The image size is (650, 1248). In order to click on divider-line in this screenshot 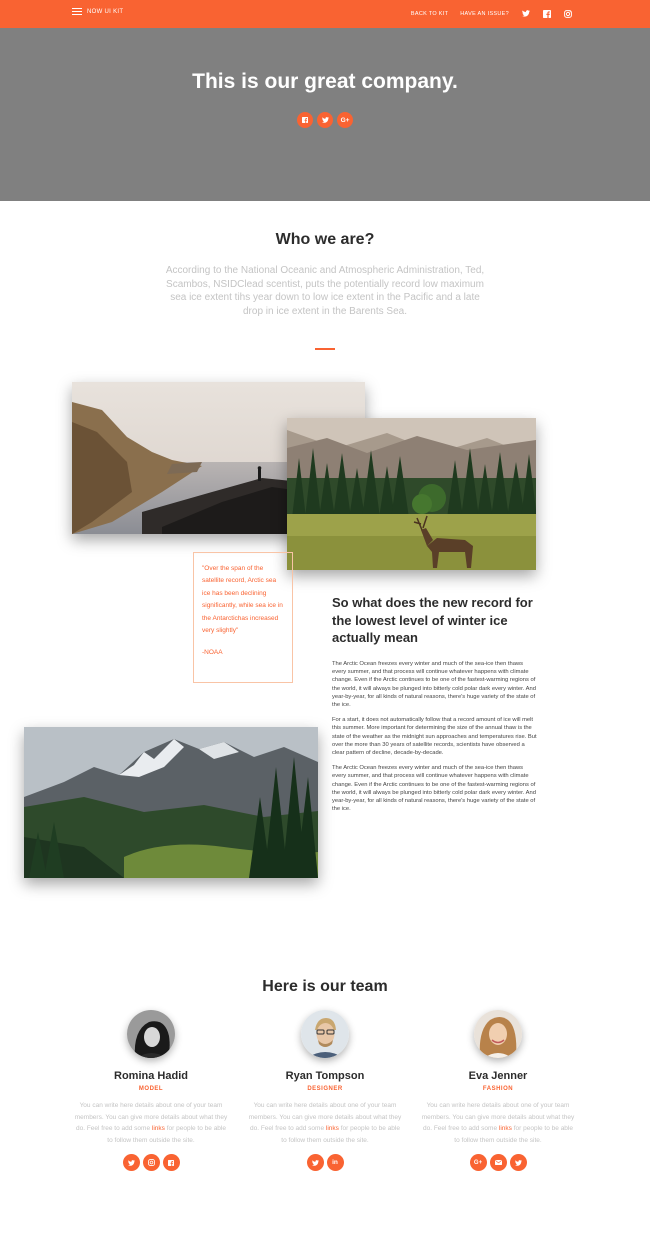, I will do `click(325, 349)`.